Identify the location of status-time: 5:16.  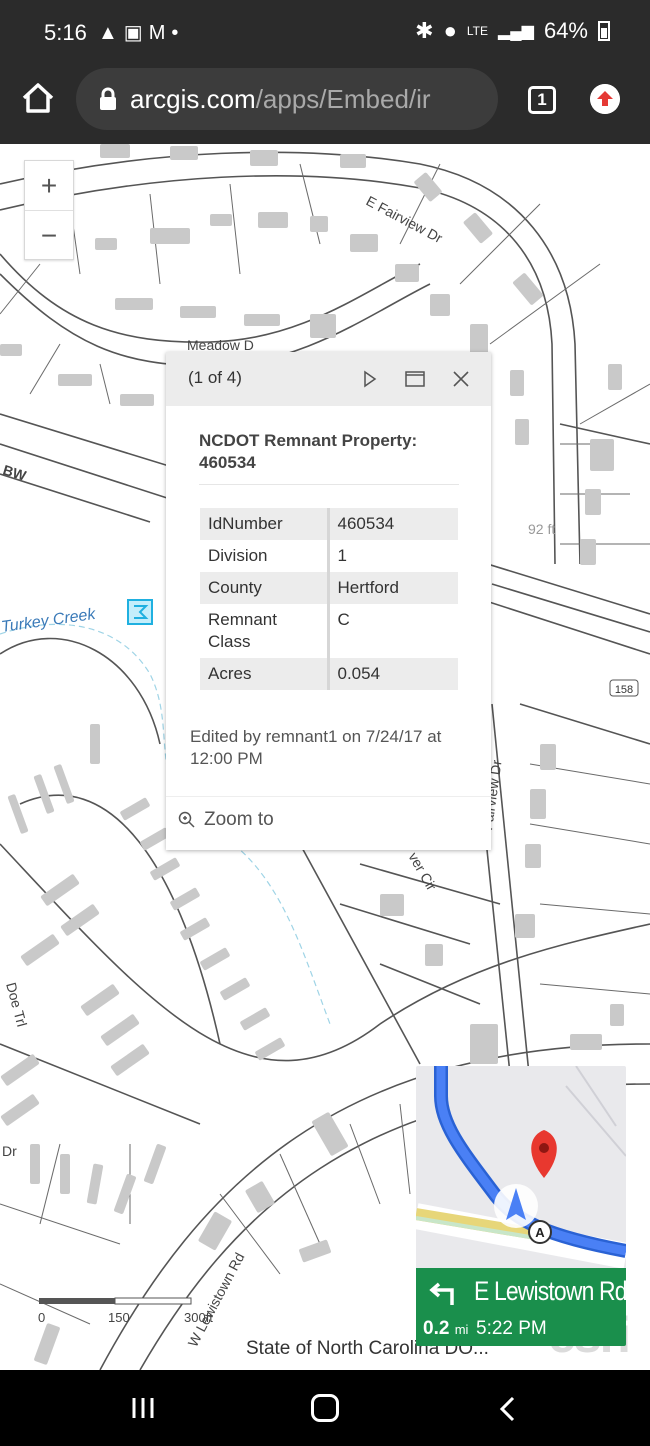
(65, 32).